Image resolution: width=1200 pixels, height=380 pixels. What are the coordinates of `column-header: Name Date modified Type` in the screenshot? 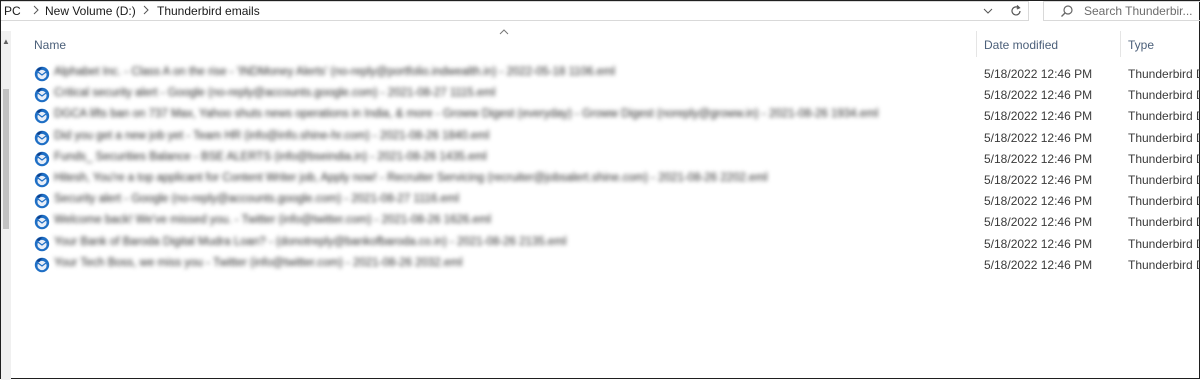 It's located at (605, 43).